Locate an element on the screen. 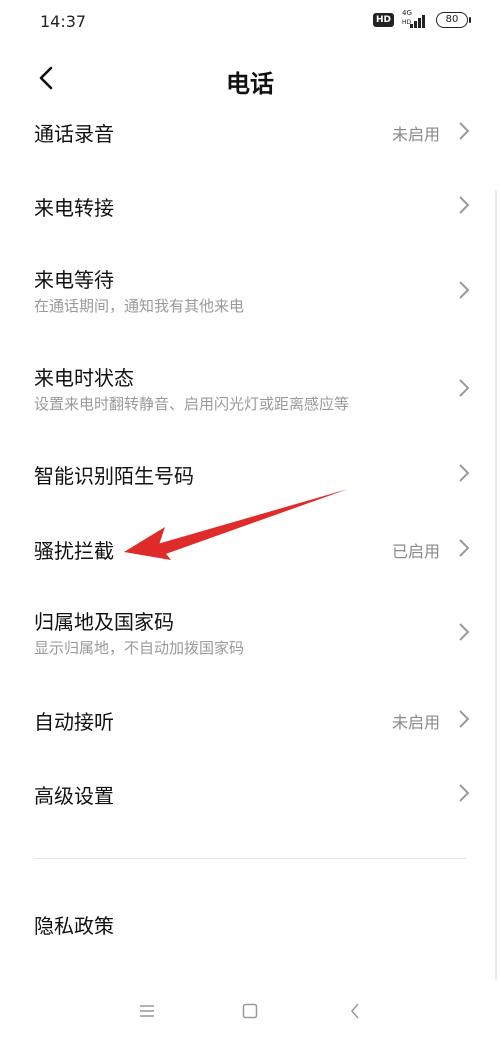 The width and height of the screenshot is (500, 1040). setting-description: 设置来电时翻转静音、启用闪光灯或距离感应等 is located at coordinates (192, 404).